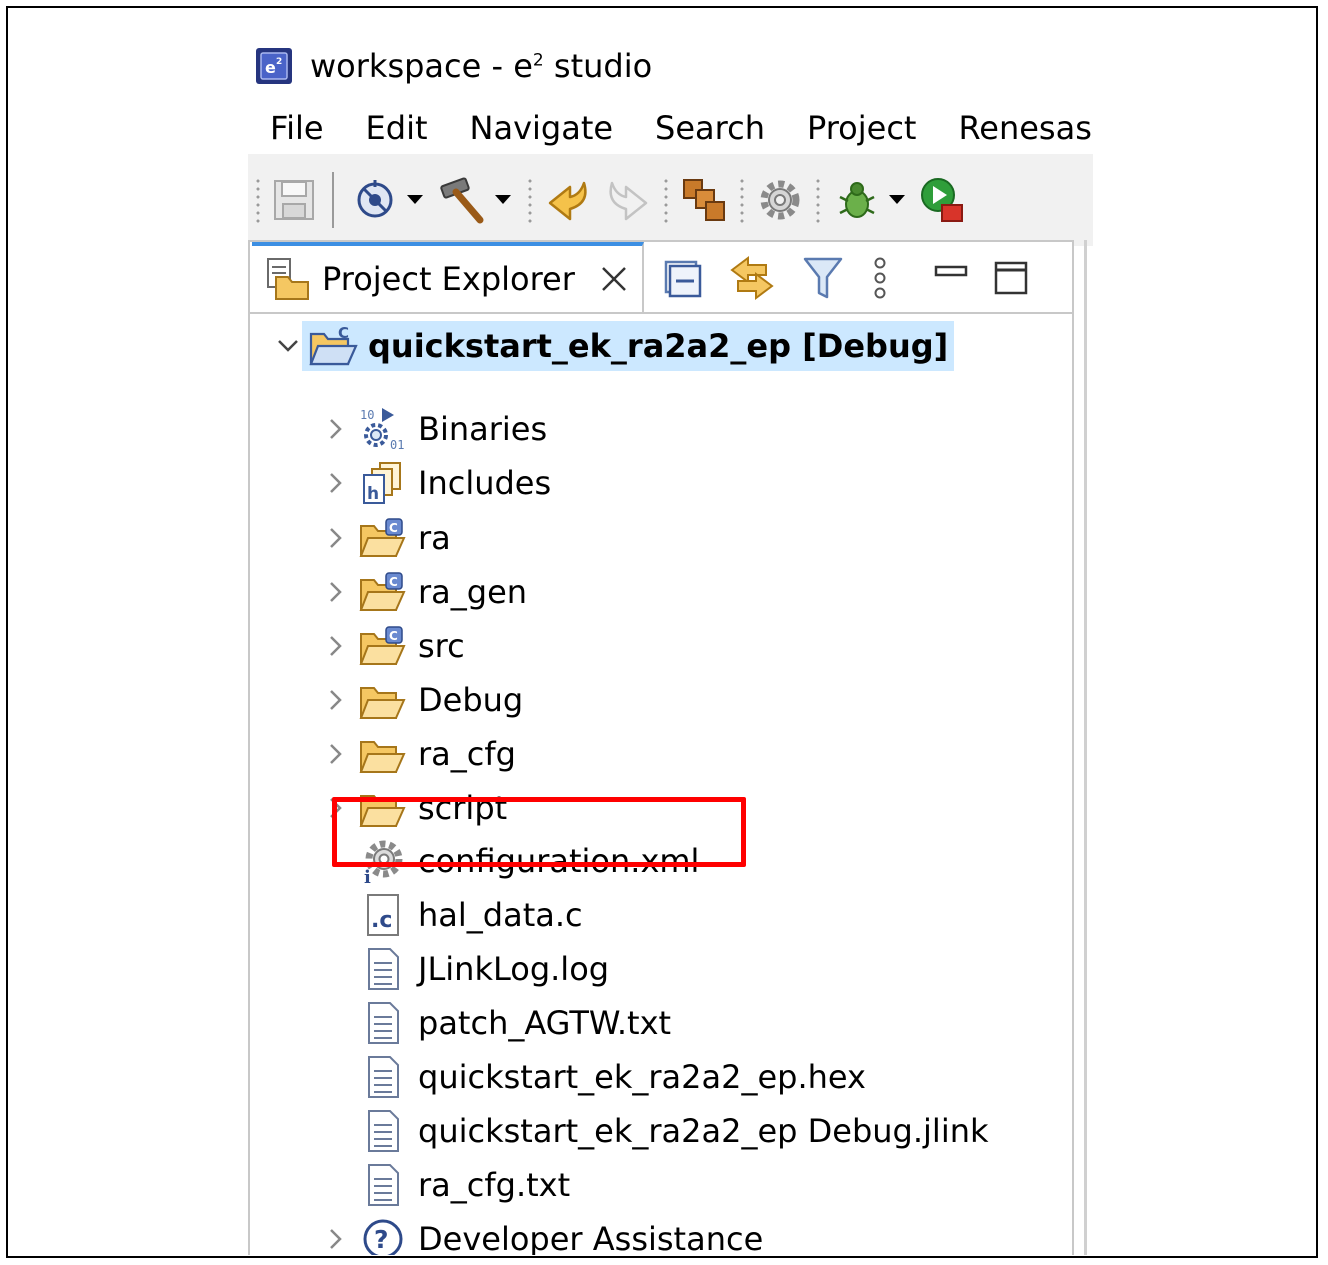 The image size is (1328, 1265). I want to click on minimize-view-button, so click(951, 278).